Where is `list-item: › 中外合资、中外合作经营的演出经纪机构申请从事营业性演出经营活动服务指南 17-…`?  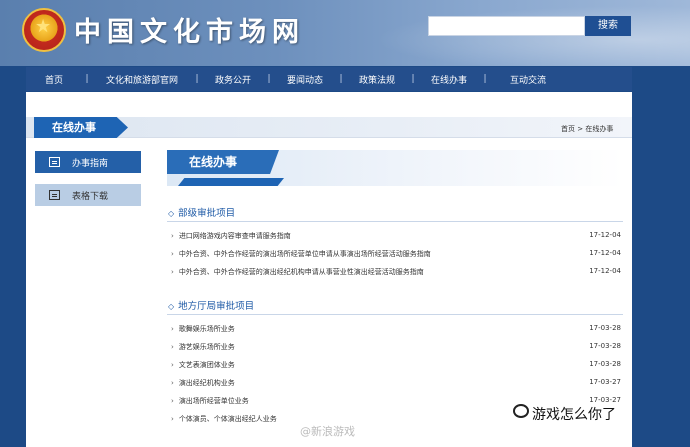 list-item: › 中外合资、中外合作经营的演出经纪机构申请从事营业性演出经营活动服务指南 17-… is located at coordinates (397, 273).